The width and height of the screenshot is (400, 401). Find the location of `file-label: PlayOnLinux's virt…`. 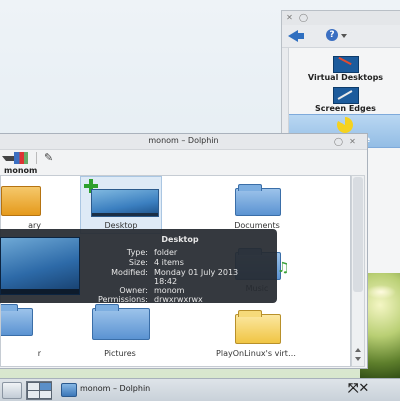

file-label: PlayOnLinux's virt… is located at coordinates (256, 353).